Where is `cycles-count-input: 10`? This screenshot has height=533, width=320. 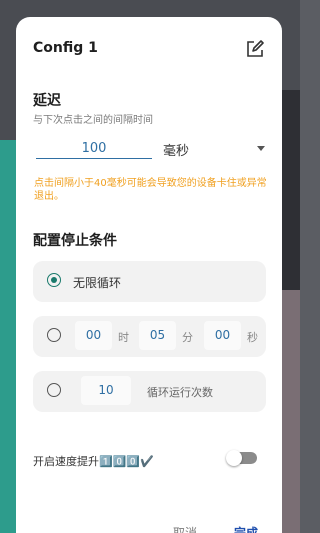 cycles-count-input: 10 is located at coordinates (106, 390).